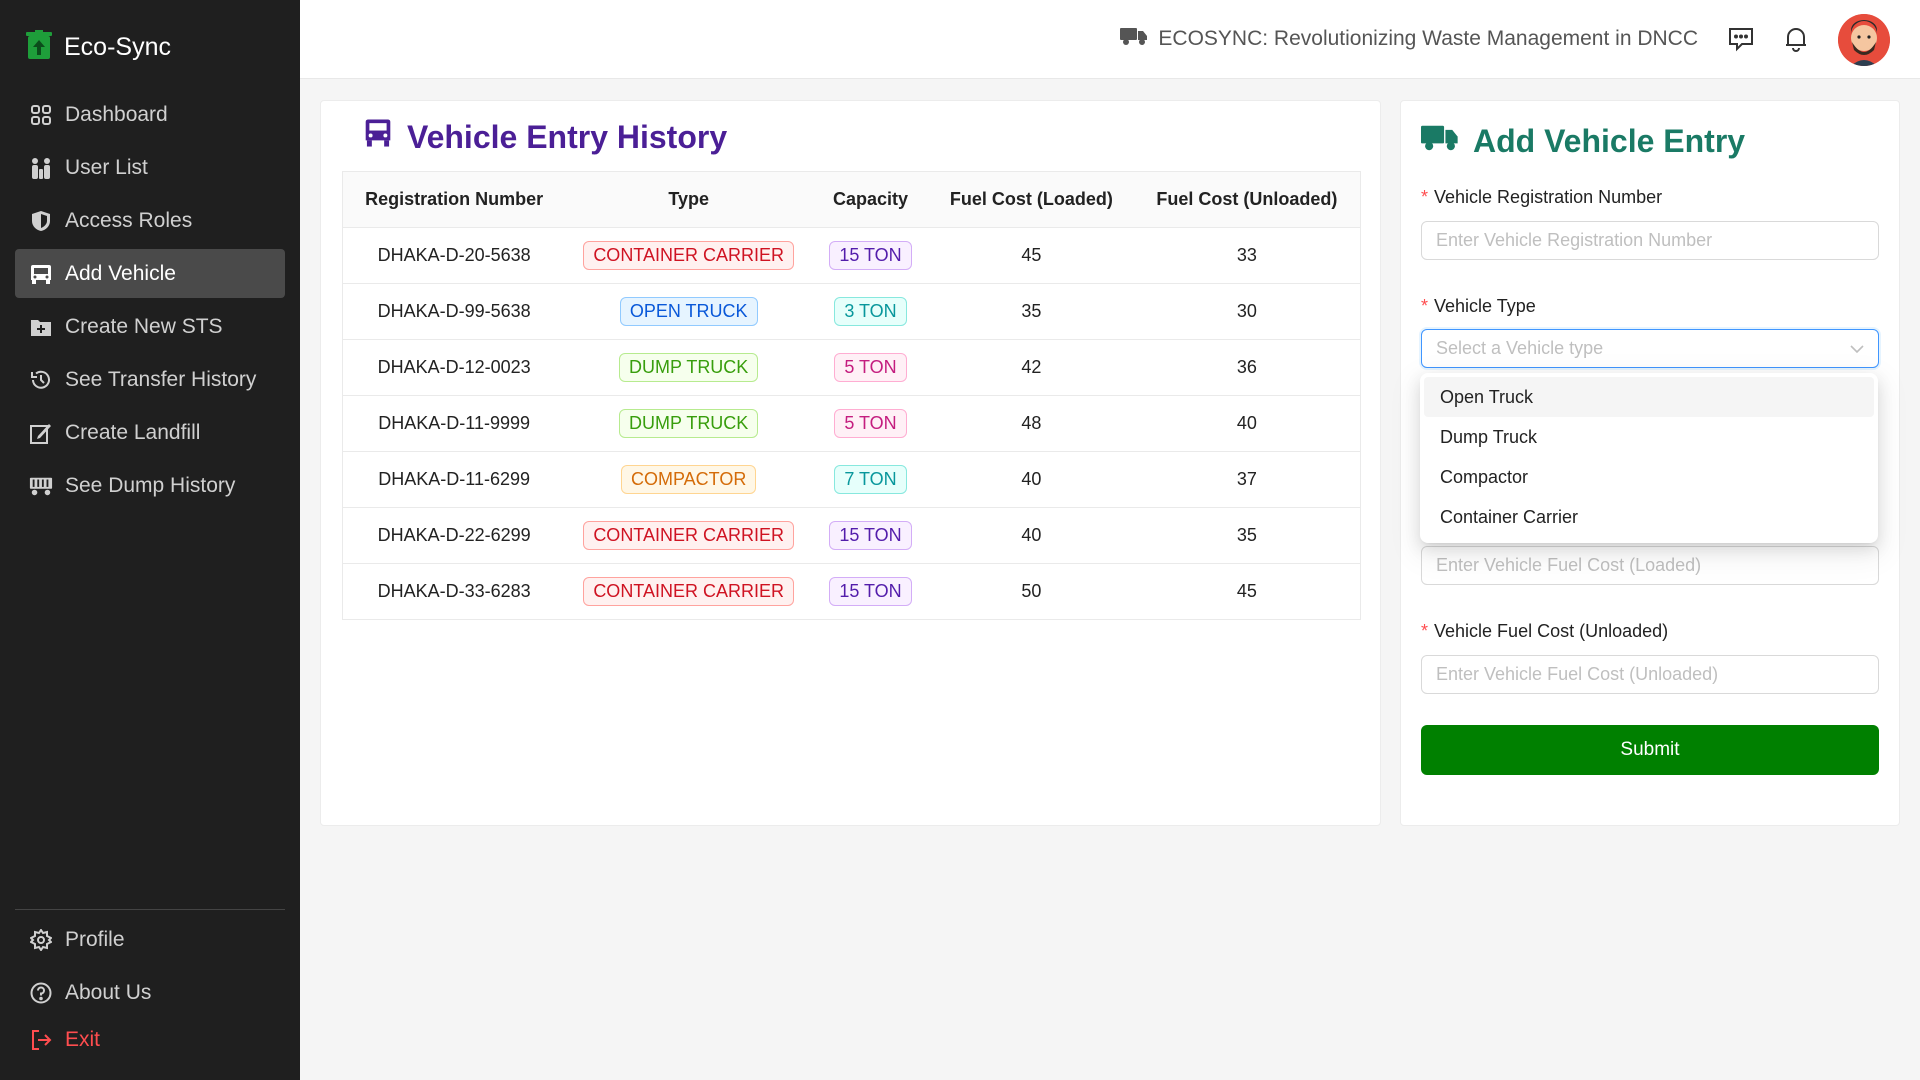  What do you see at coordinates (1551, 631) in the screenshot?
I see `fuel-cost-unloaded-label-text: Vehicle Fuel Cost (Unloaded)` at bounding box center [1551, 631].